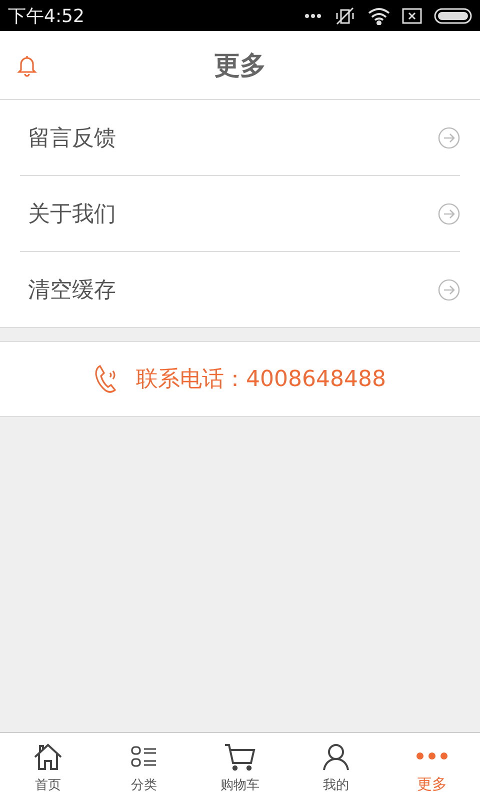 This screenshot has height=800, width=480. I want to click on wifi-icon, so click(379, 15).